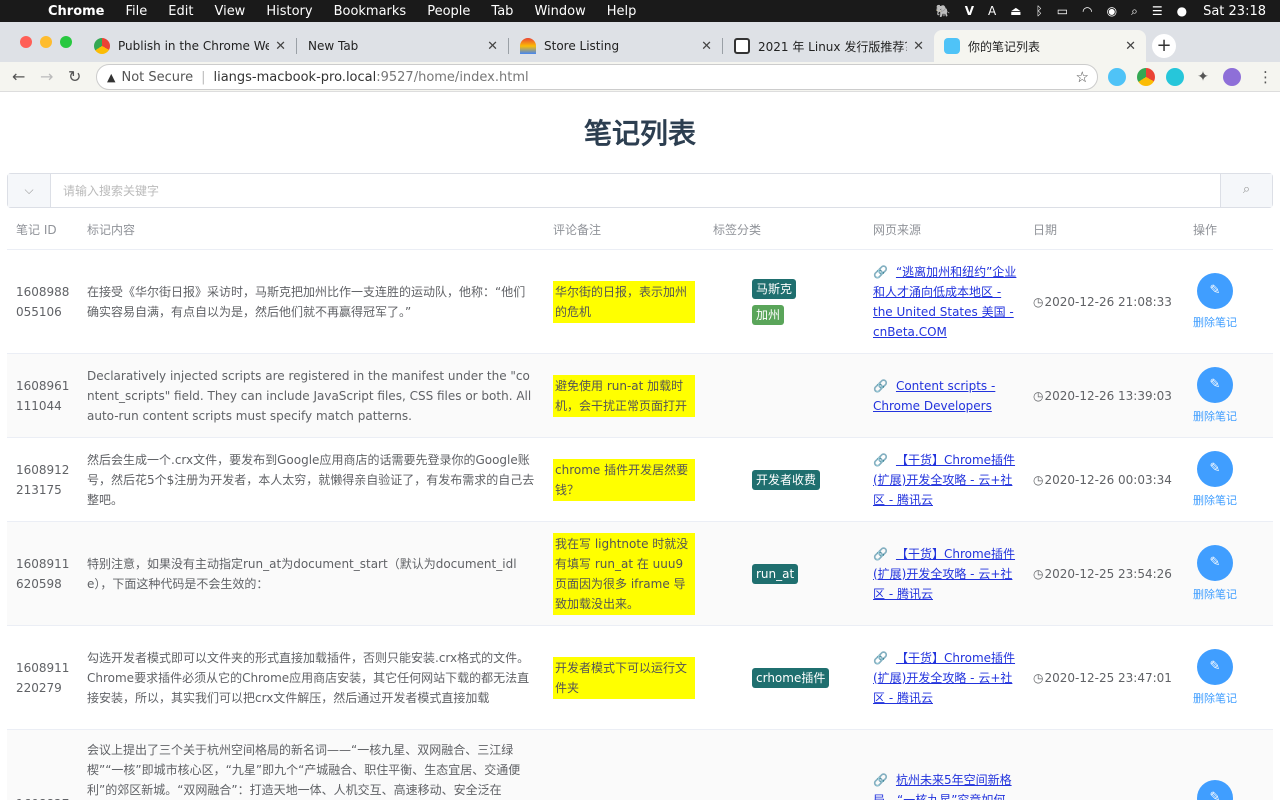  What do you see at coordinates (992, 11) in the screenshot?
I see `text-a-icon: A` at bounding box center [992, 11].